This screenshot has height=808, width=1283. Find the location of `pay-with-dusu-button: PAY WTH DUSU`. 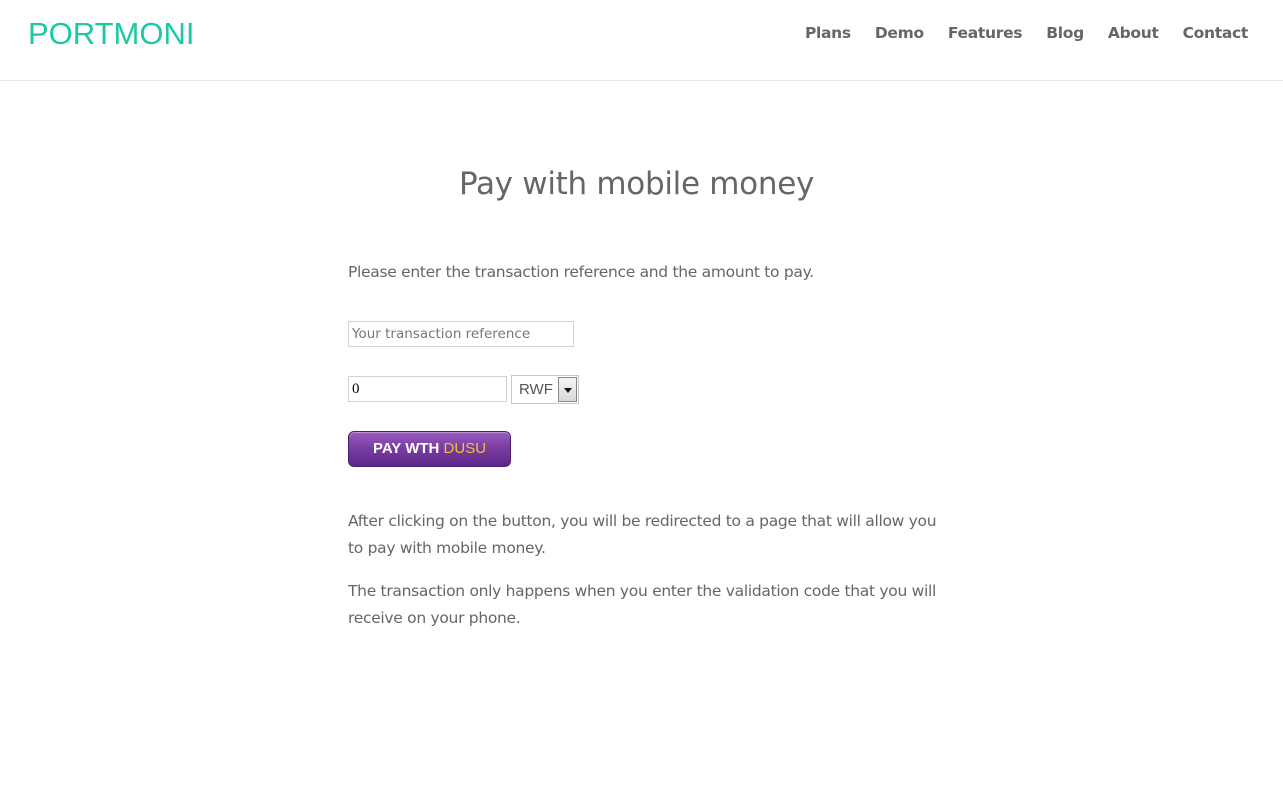

pay-with-dusu-button: PAY WTH DUSU is located at coordinates (429, 449).